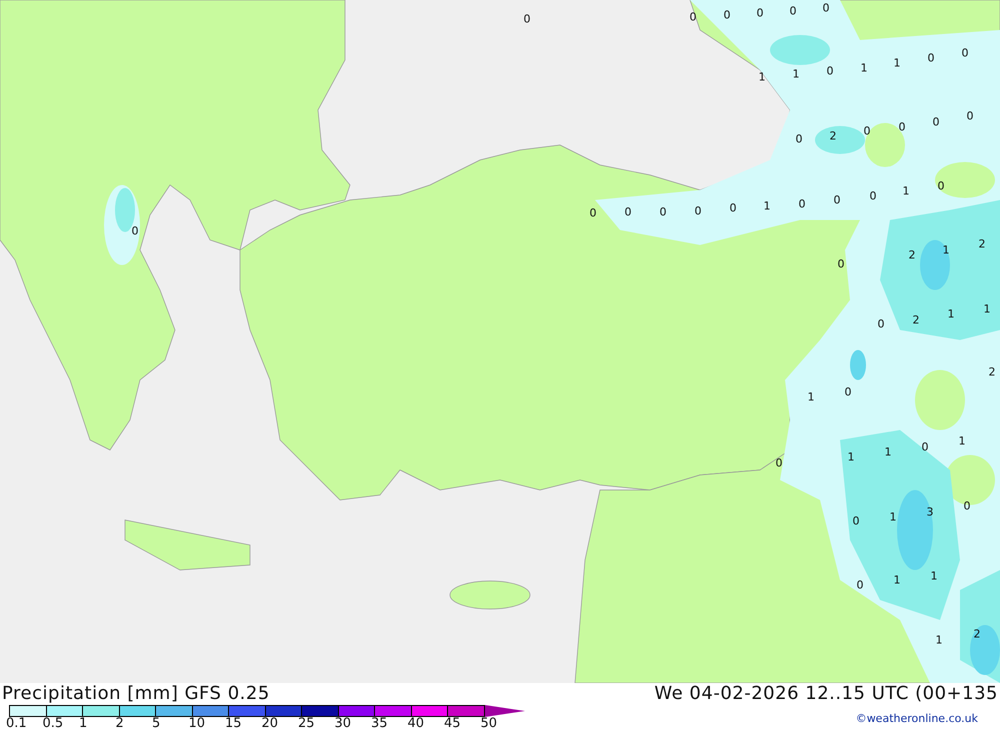 The image size is (1000, 733). Describe the element at coordinates (917, 718) in the screenshot. I see `credit-text: ©weatheronline.co.uk` at that location.